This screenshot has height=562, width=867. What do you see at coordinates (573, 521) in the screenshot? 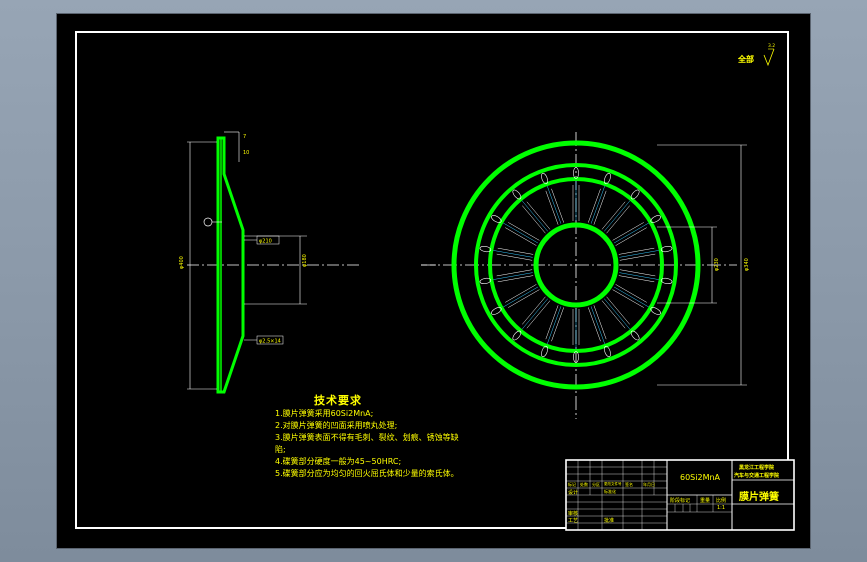
I see `tb-process-label: 工艺` at bounding box center [573, 521].